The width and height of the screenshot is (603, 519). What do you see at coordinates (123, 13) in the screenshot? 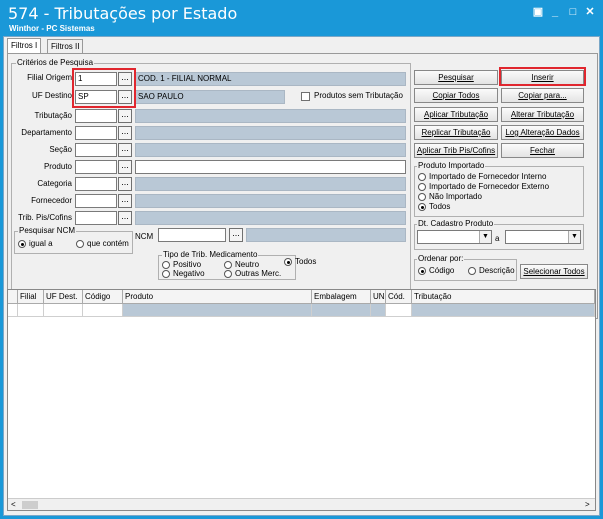
I see `window-title: 574 - Tributações por Estado` at bounding box center [123, 13].